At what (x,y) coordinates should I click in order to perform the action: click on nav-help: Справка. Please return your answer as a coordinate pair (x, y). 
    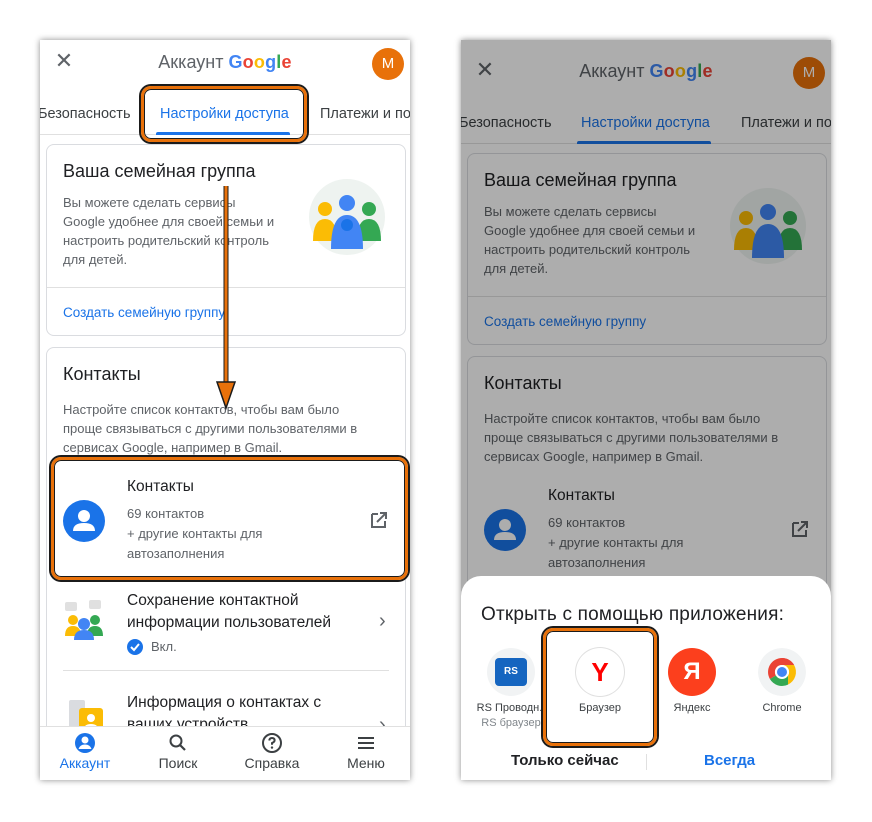
    Looking at the image, I should click on (272, 751).